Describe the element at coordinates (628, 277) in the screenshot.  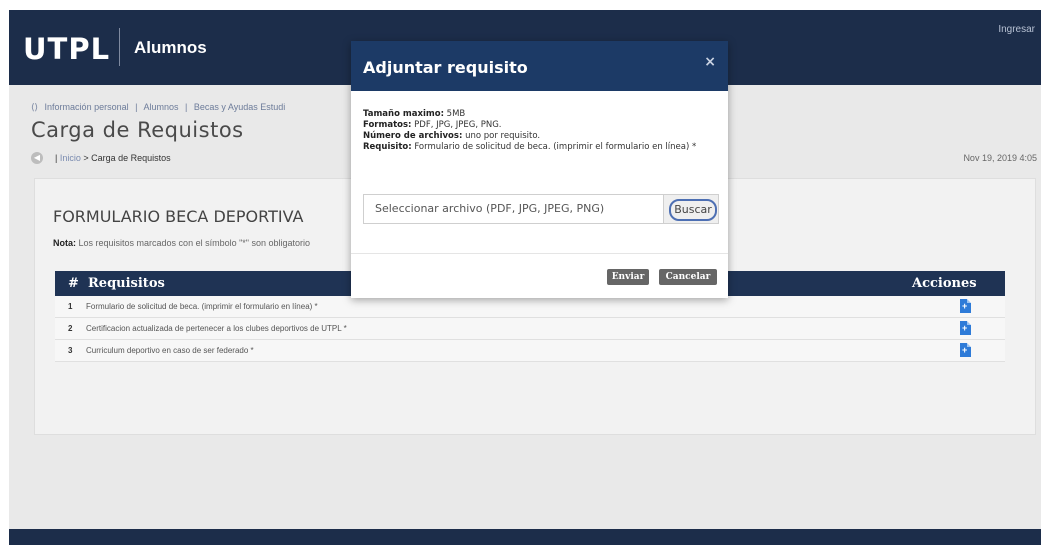
I see `send-button: Enviar` at that location.